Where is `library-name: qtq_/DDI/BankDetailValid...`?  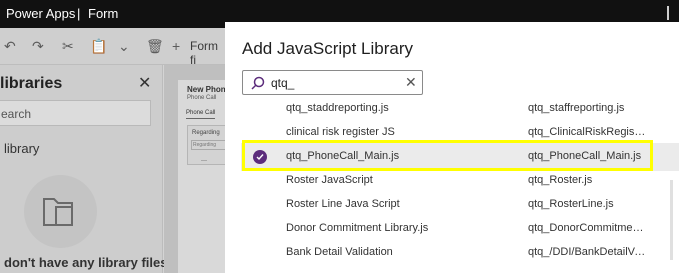 library-name: qtq_/DDI/BankDetailValid... is located at coordinates (588, 252).